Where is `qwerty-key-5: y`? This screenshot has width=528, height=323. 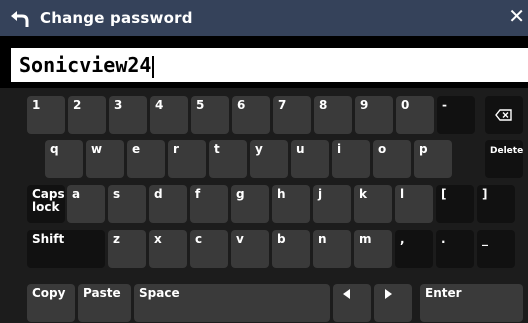
qwerty-key-5: y is located at coordinates (269, 159).